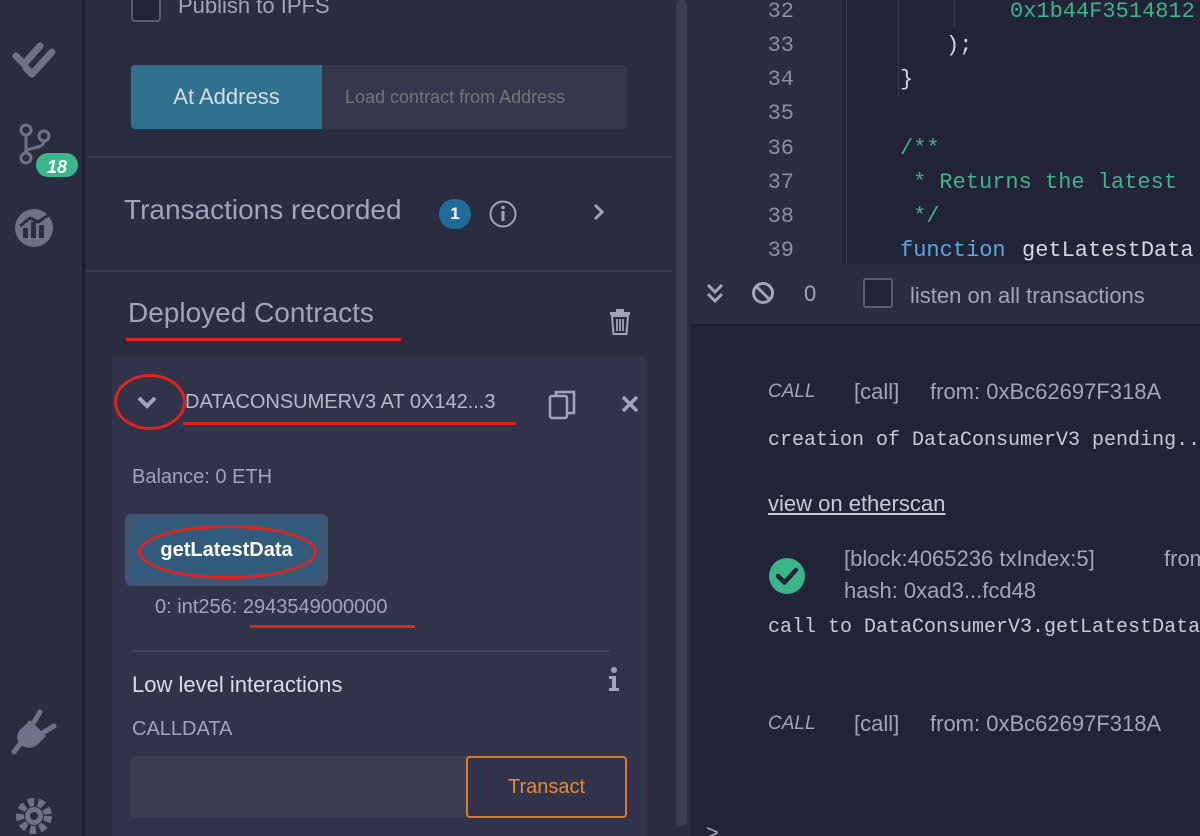 The width and height of the screenshot is (1200, 836). I want to click on icon-rail: 18, so click(42, 418).